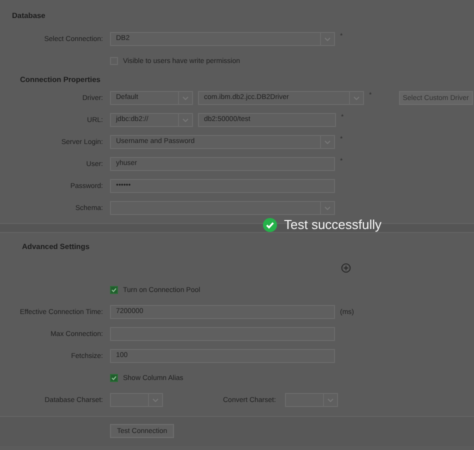  What do you see at coordinates (270, 225) in the screenshot?
I see `check-circle-icon` at bounding box center [270, 225].